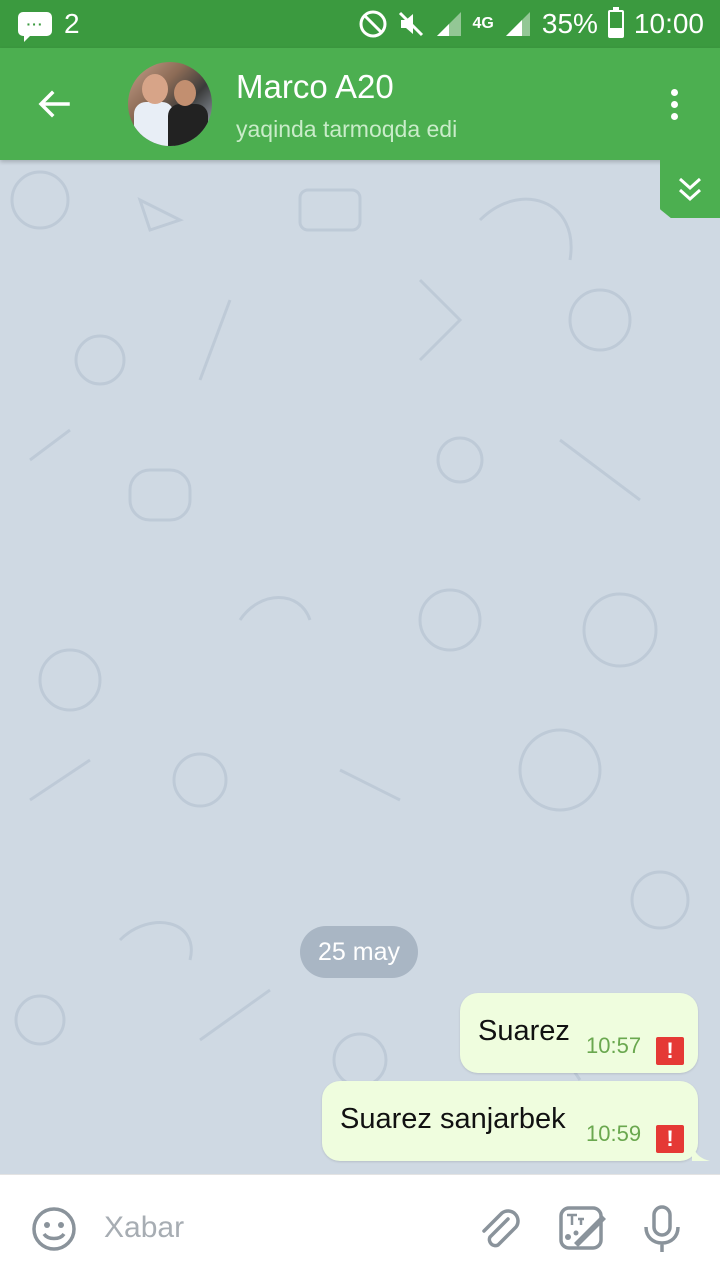 This screenshot has width=720, height=1281. What do you see at coordinates (453, 1119) in the screenshot?
I see `message-text: Suarez sanjarbek` at bounding box center [453, 1119].